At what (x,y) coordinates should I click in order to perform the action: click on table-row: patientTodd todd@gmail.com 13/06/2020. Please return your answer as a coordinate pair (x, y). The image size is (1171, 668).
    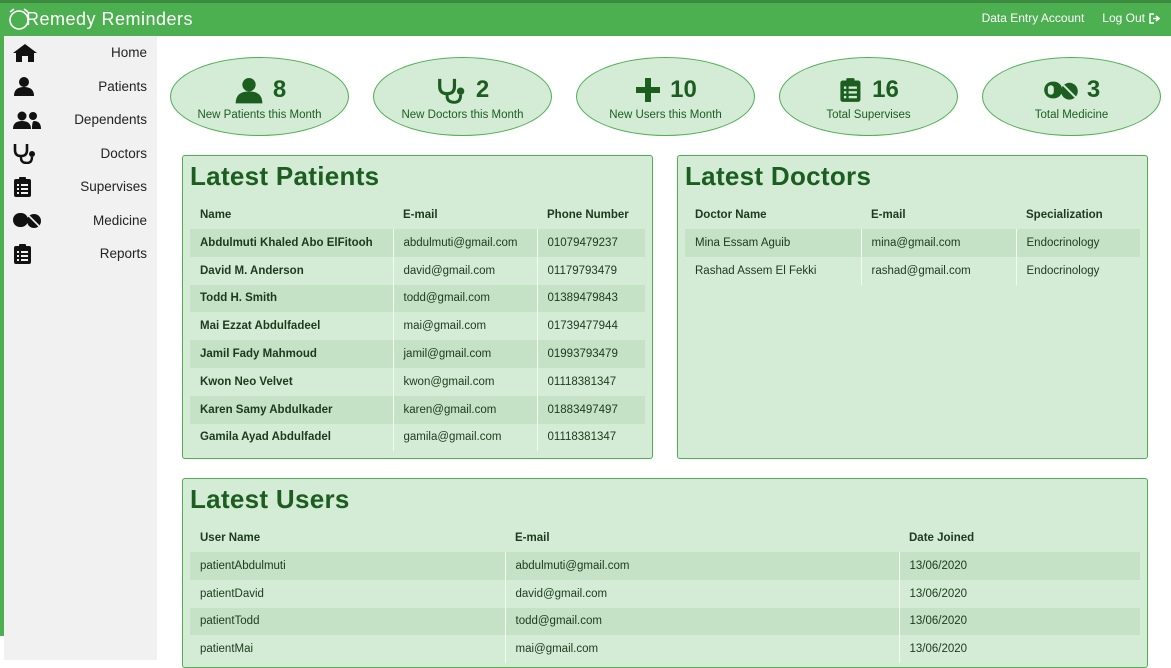
    Looking at the image, I should click on (665, 621).